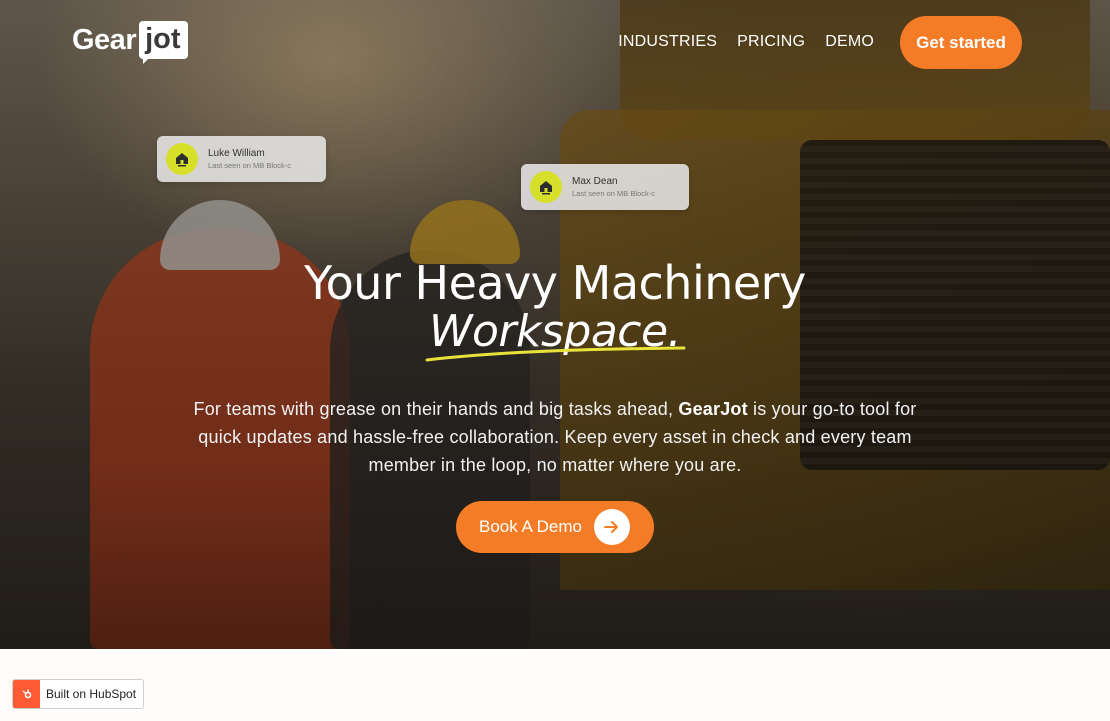  What do you see at coordinates (612, 527) in the screenshot?
I see `arrow-right-icon` at bounding box center [612, 527].